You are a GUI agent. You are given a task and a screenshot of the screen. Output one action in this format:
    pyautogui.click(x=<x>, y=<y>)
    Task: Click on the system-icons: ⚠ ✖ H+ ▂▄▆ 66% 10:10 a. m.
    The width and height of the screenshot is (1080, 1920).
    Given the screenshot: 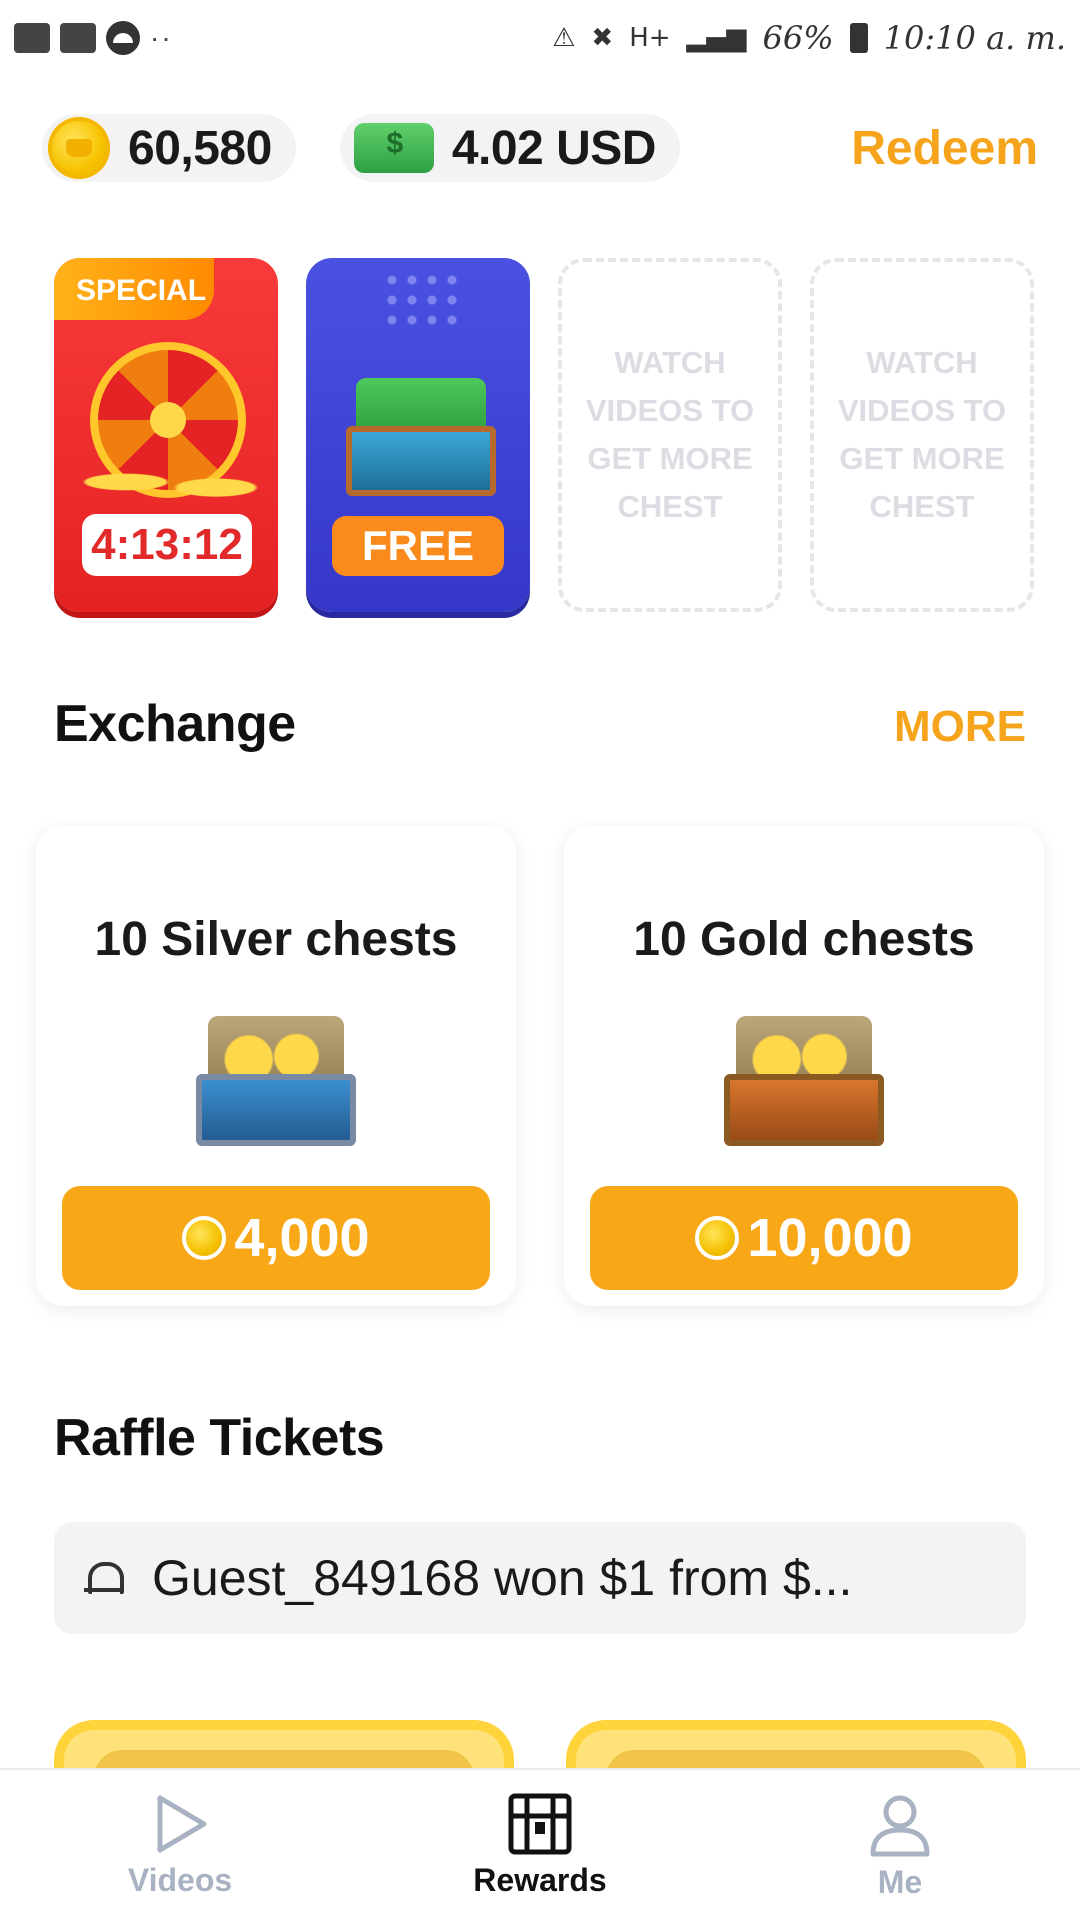 What is the action you would take?
    pyautogui.click(x=809, y=38)
    